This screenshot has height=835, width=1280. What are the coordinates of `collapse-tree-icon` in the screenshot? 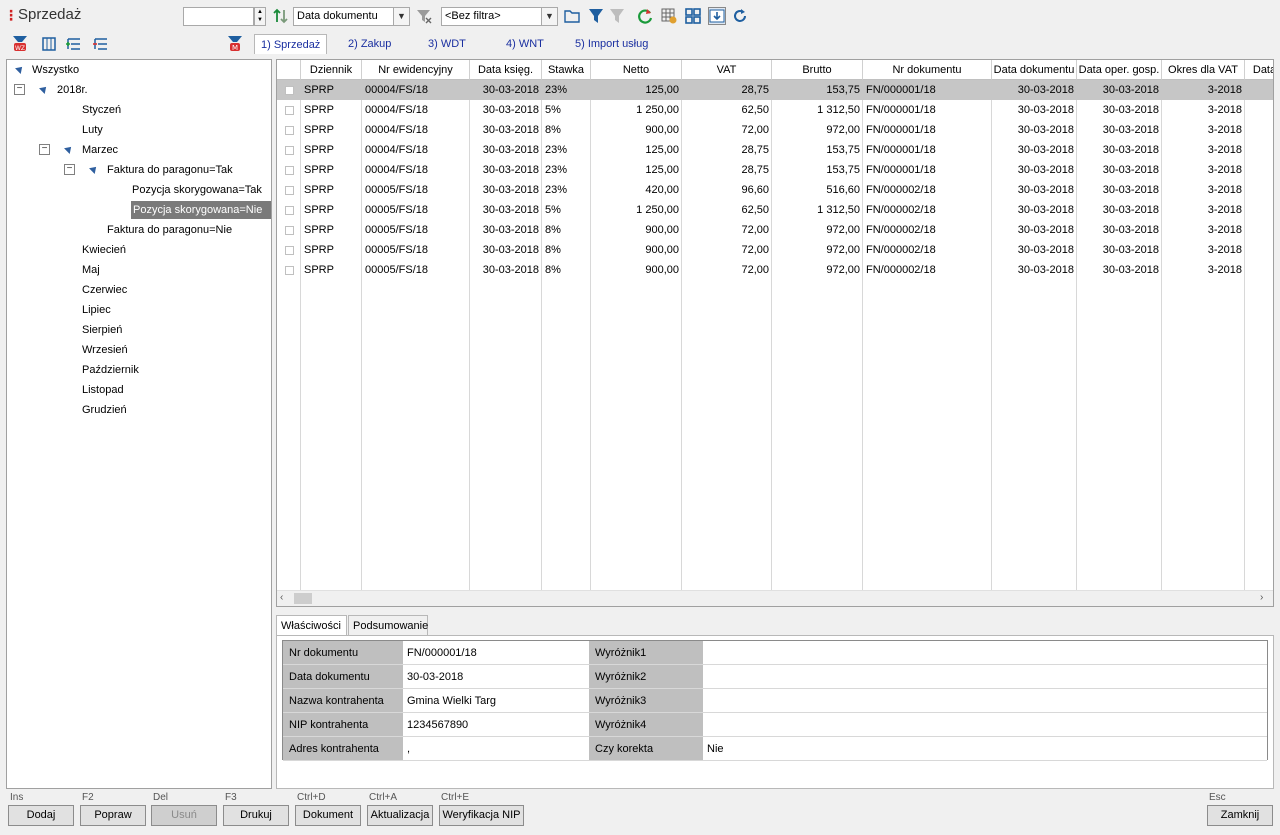 It's located at (101, 44).